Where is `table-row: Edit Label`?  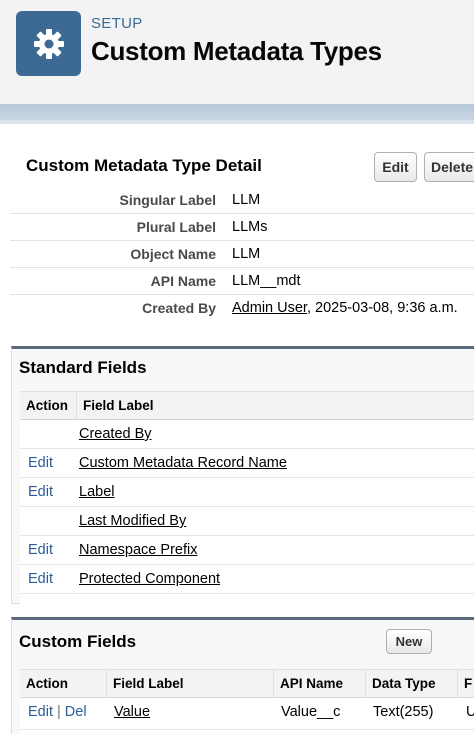
table-row: Edit Label is located at coordinates (247, 492).